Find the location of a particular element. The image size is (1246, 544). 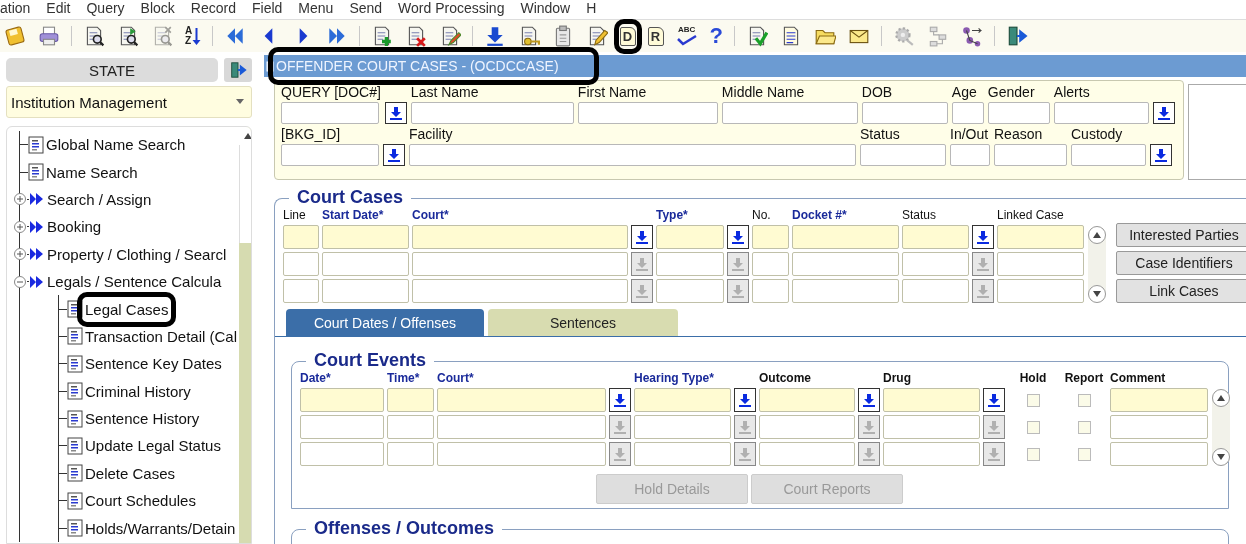

menu-item: Menu is located at coordinates (316, 8).